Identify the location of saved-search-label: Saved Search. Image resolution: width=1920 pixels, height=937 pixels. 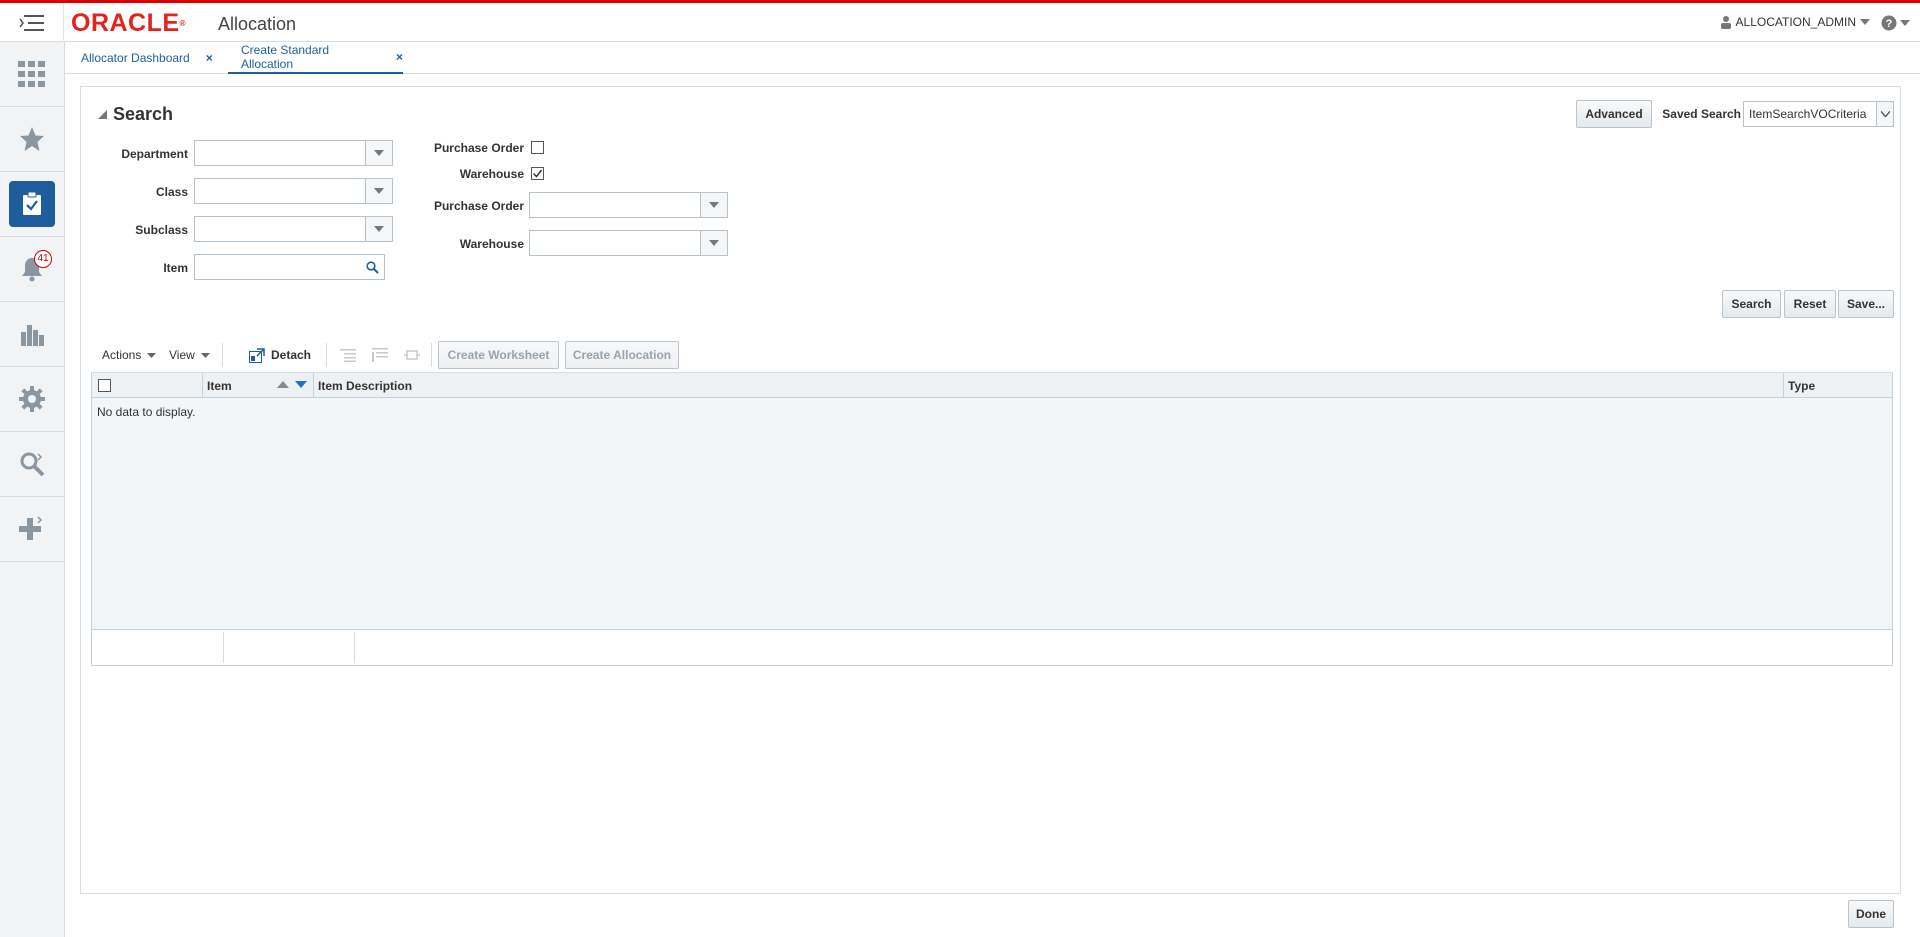
(1701, 114).